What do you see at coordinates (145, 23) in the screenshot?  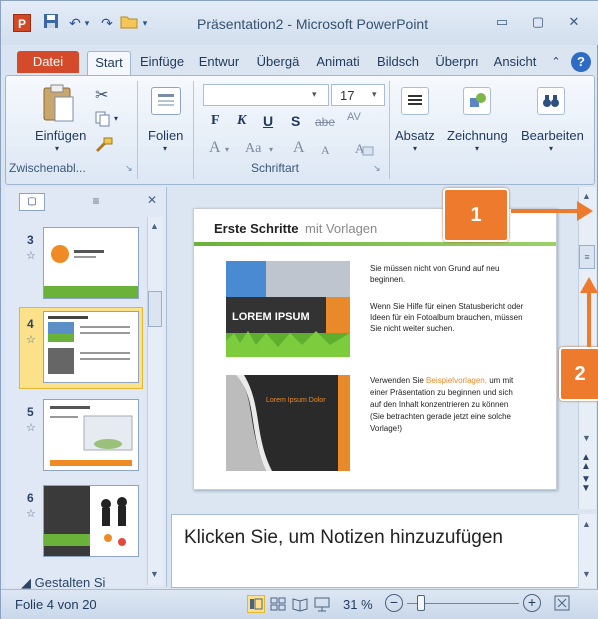 I see `customize-toolbar-icon: ▾` at bounding box center [145, 23].